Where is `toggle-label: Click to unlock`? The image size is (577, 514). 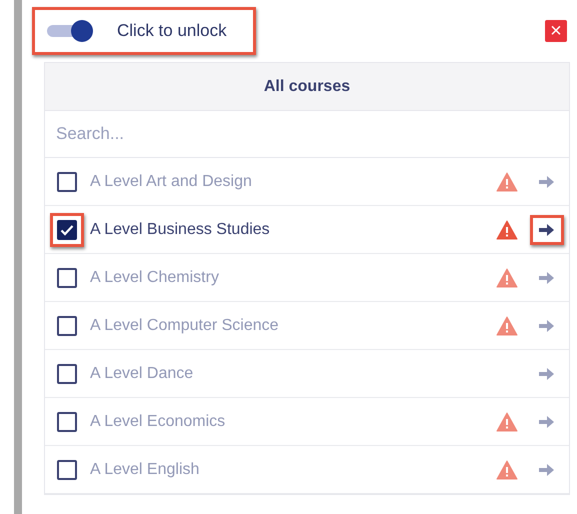 toggle-label: Click to unlock is located at coordinates (172, 31).